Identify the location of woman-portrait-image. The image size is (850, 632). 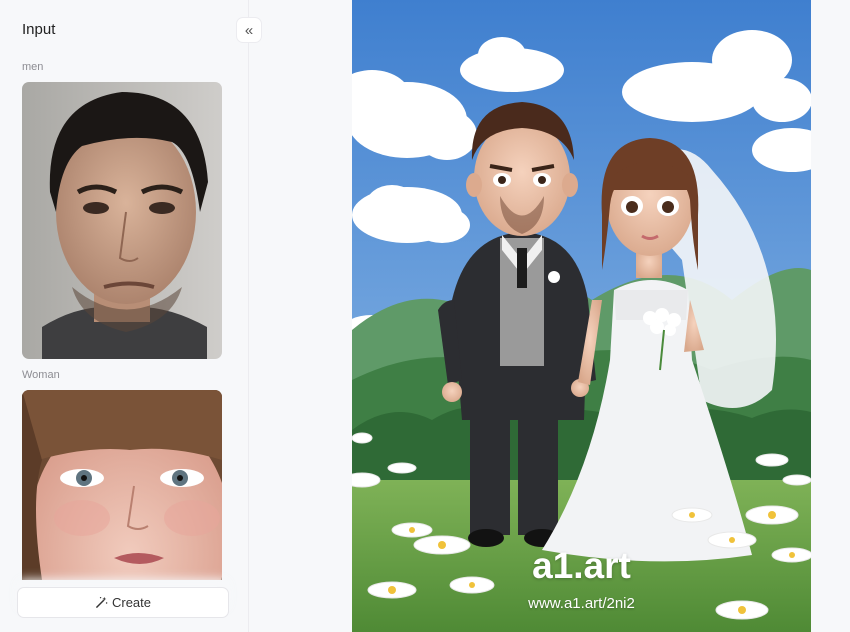
(122, 485).